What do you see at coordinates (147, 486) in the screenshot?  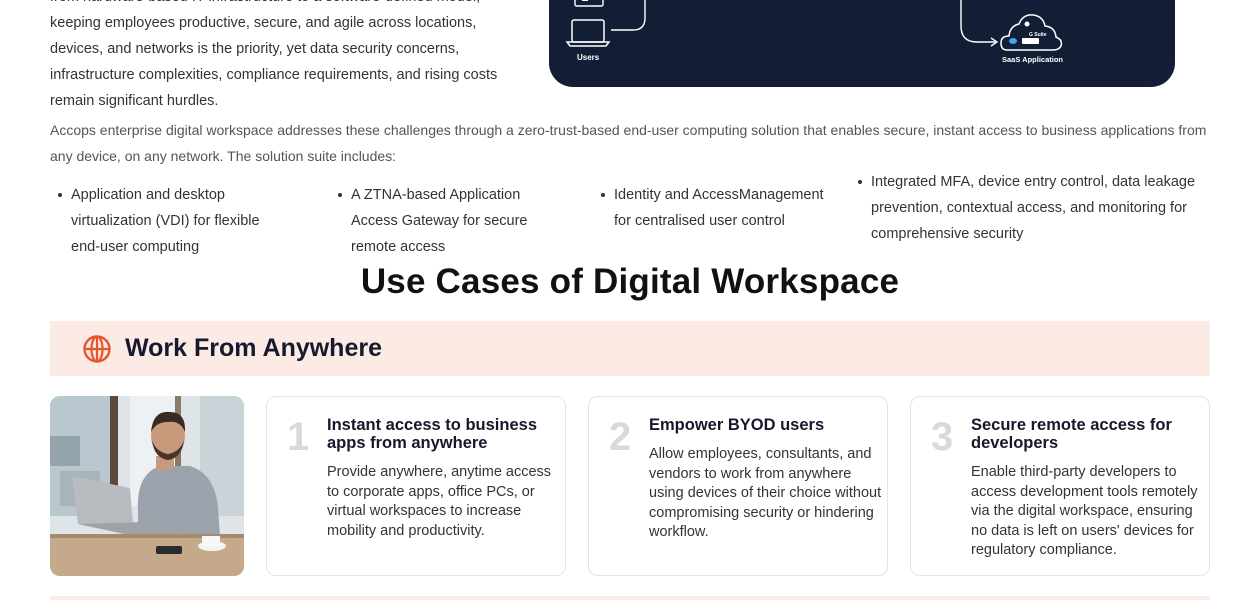 I see `work-from-anywhere-photo` at bounding box center [147, 486].